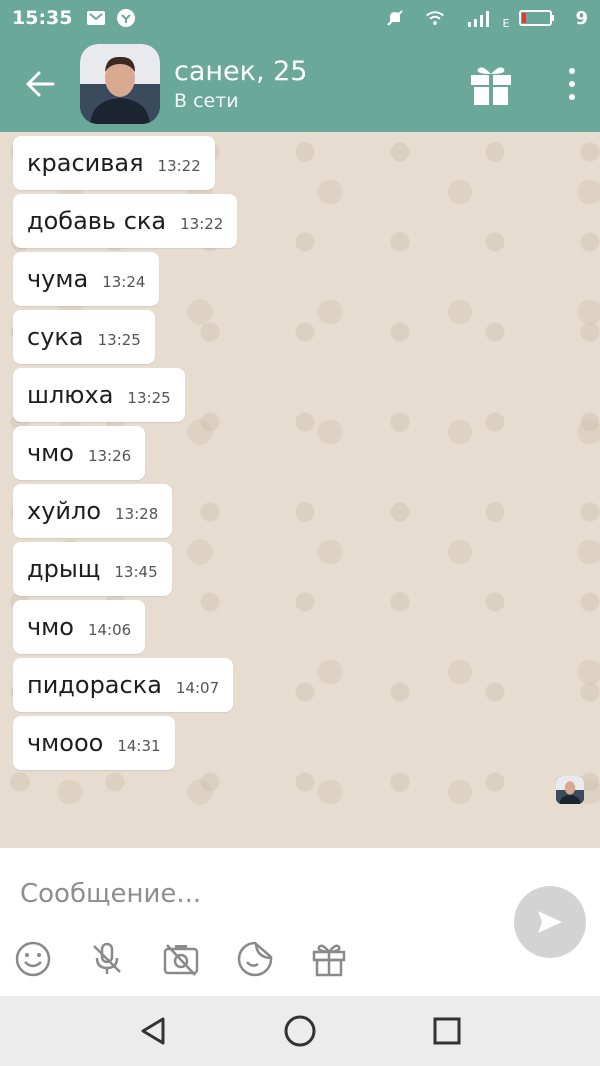 The width and height of the screenshot is (600, 1066). What do you see at coordinates (480, 18) in the screenshot?
I see `signal-icon` at bounding box center [480, 18].